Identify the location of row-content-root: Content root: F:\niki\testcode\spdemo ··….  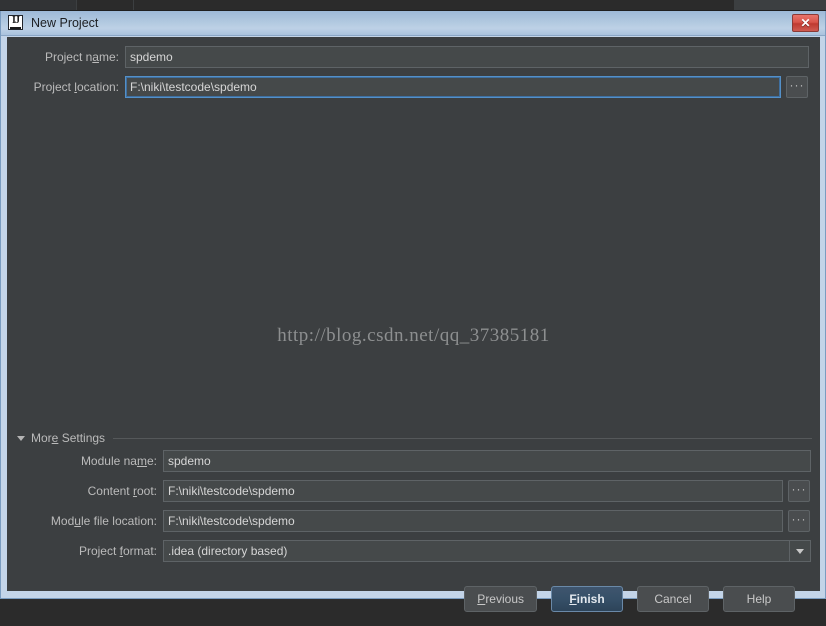
(409, 491).